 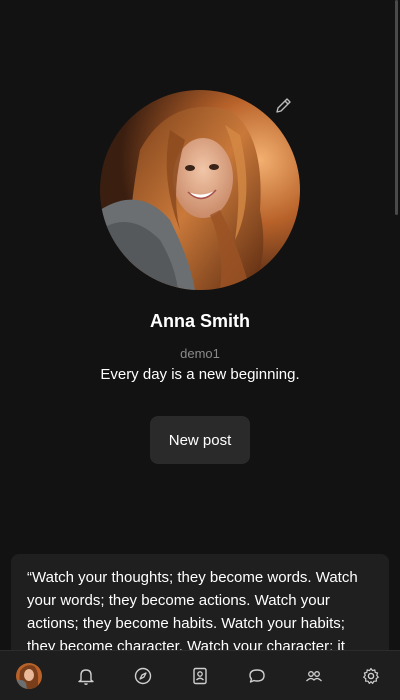 I want to click on nav-profile, so click(x=29, y=676).